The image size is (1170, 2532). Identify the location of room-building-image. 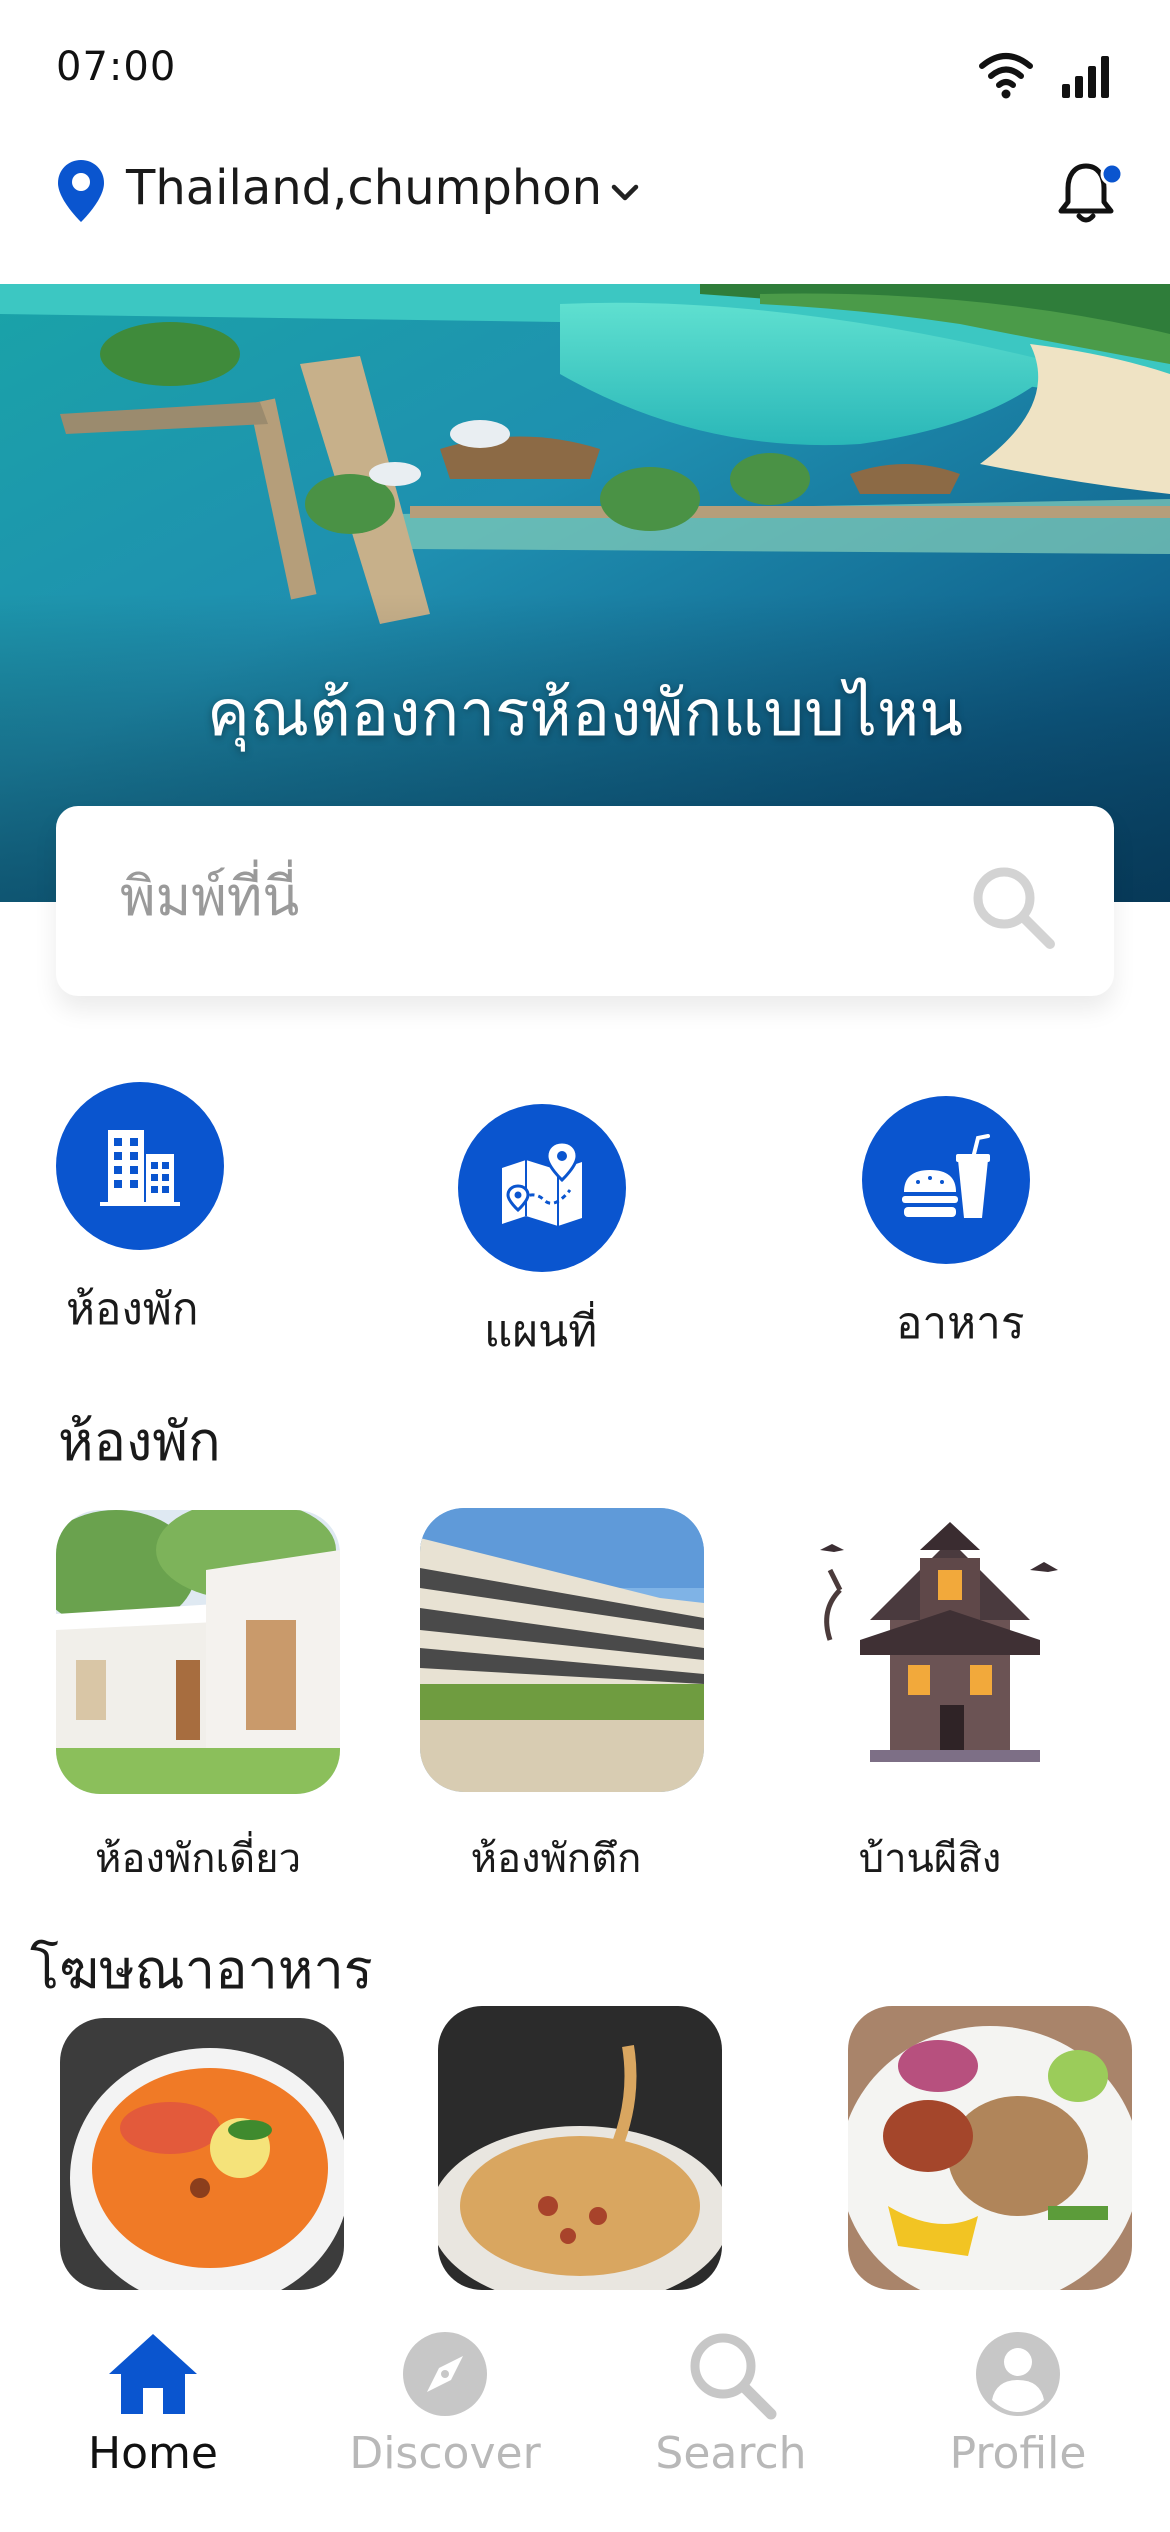
(562, 1650).